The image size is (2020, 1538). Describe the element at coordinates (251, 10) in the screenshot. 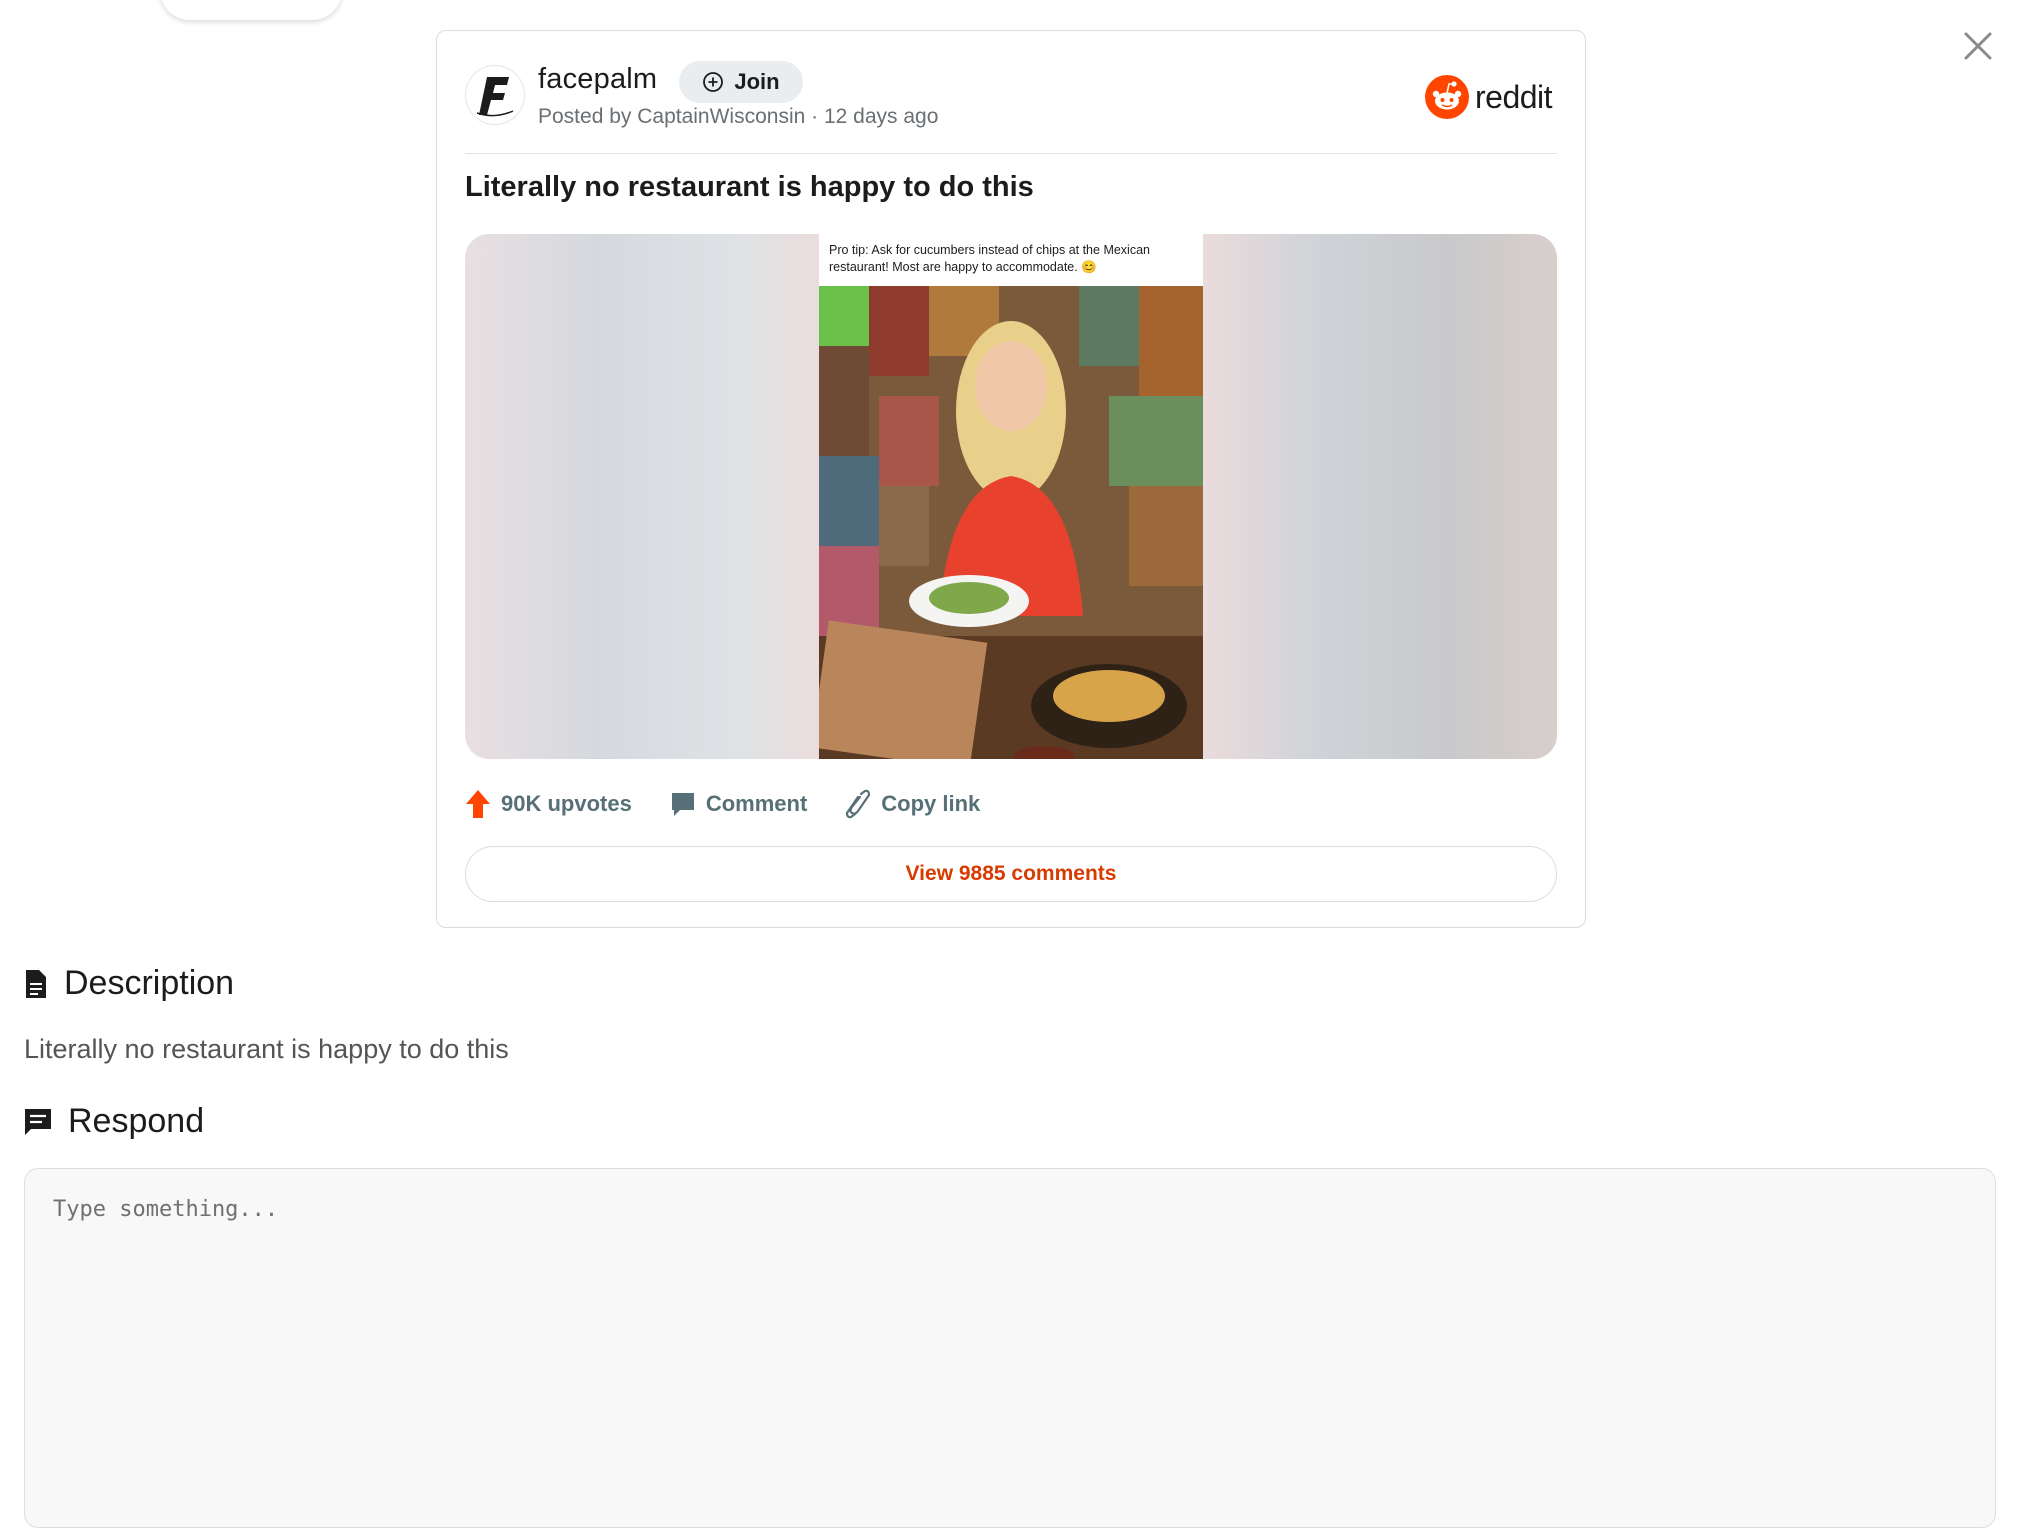

I see `top-pill-button` at that location.